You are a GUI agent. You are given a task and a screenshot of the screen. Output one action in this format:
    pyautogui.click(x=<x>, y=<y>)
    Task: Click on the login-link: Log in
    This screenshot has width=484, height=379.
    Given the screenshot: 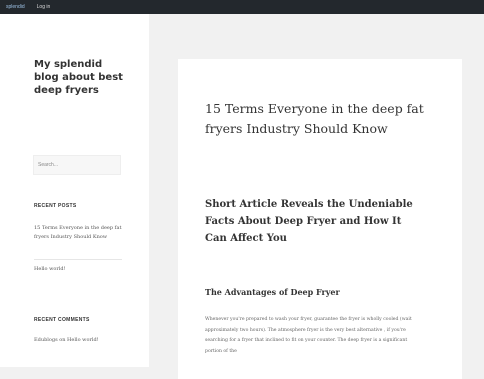 What is the action you would take?
    pyautogui.click(x=44, y=7)
    